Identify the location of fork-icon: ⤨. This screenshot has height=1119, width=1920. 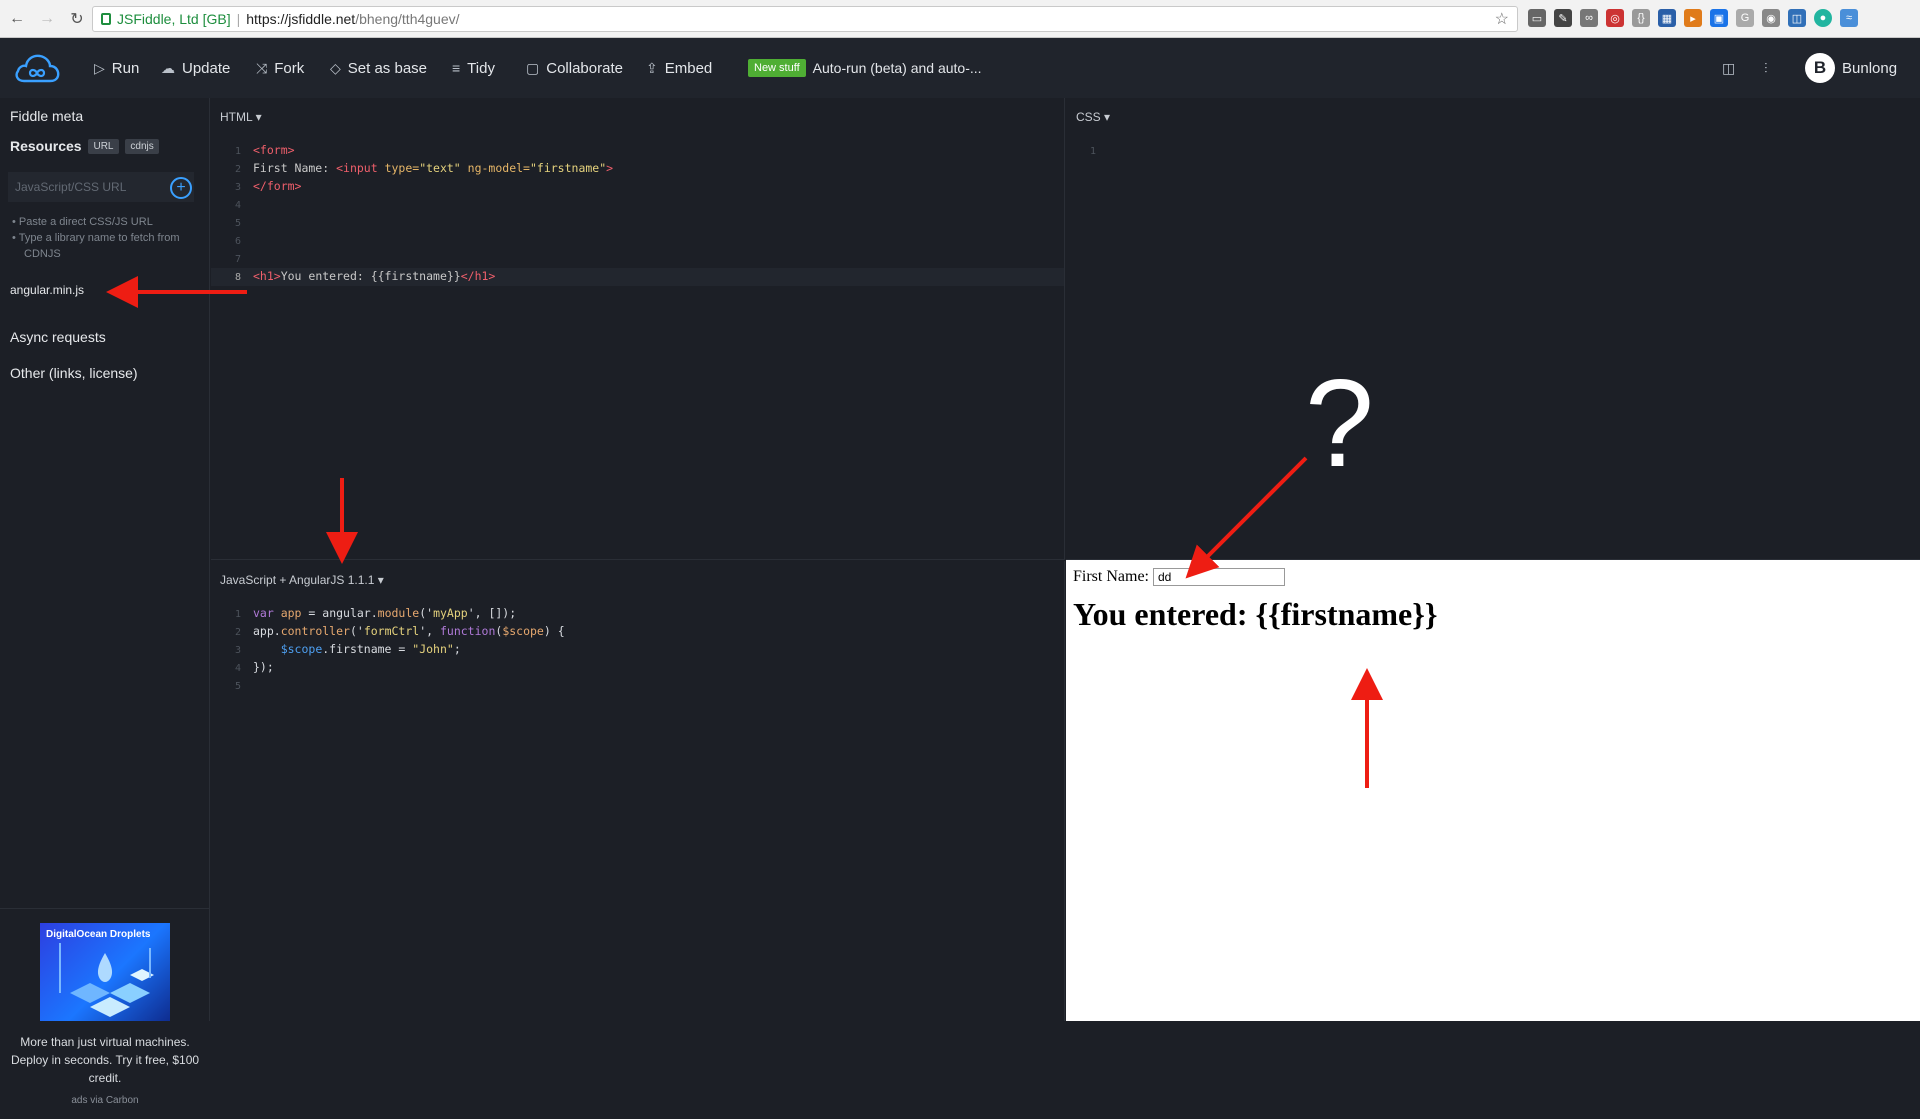
(262, 67).